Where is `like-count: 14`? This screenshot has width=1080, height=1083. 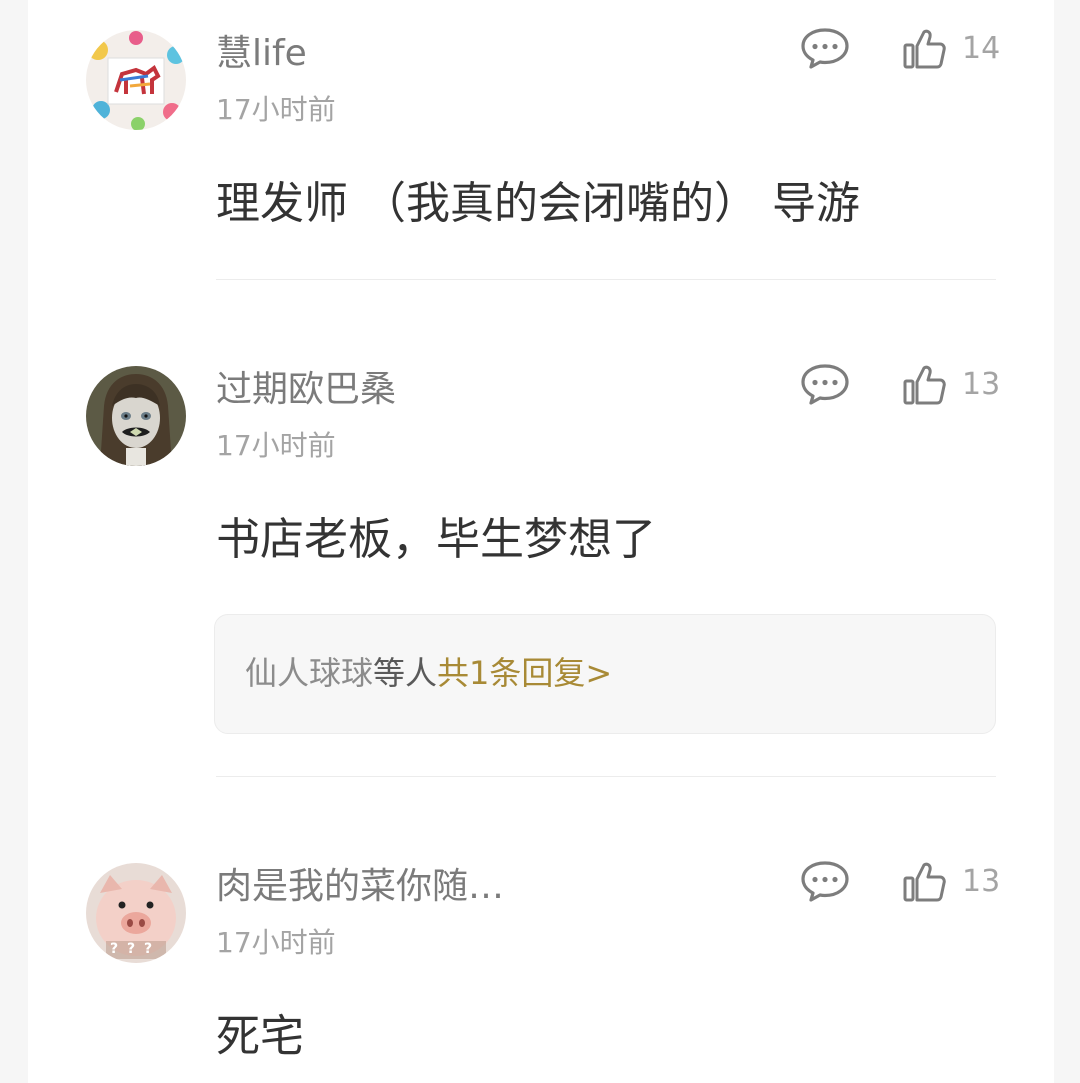 like-count: 14 is located at coordinates (981, 48).